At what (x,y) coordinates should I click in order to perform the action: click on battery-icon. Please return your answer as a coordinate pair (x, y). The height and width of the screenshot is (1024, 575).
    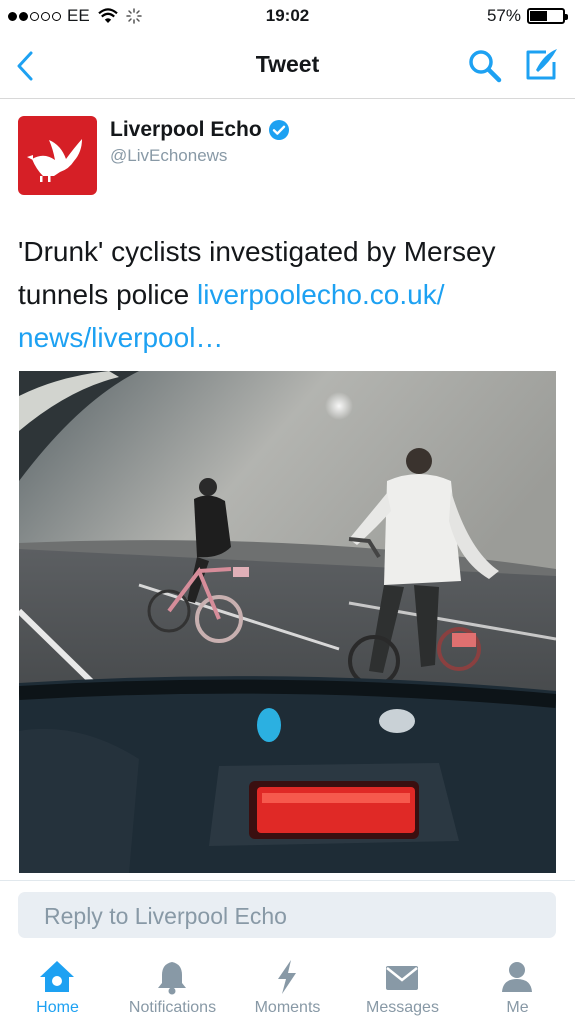
    Looking at the image, I should click on (547, 16).